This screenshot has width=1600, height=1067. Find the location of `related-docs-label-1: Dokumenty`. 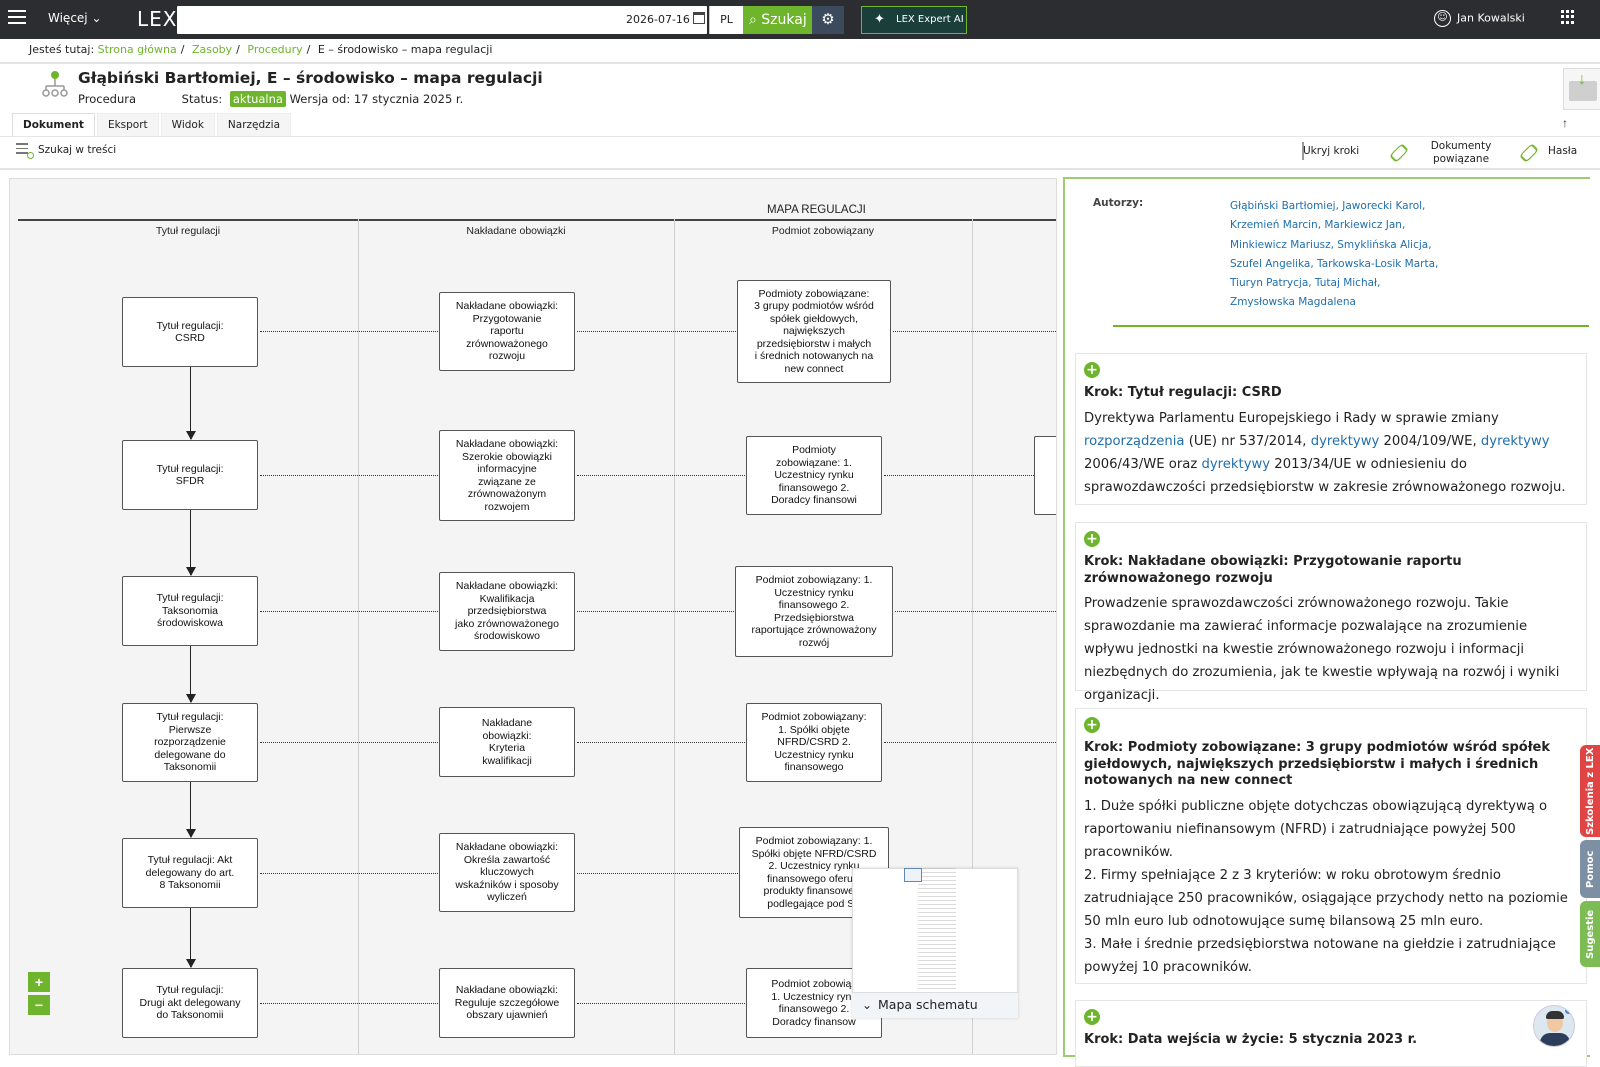

related-docs-label-1: Dokumenty is located at coordinates (1461, 146).